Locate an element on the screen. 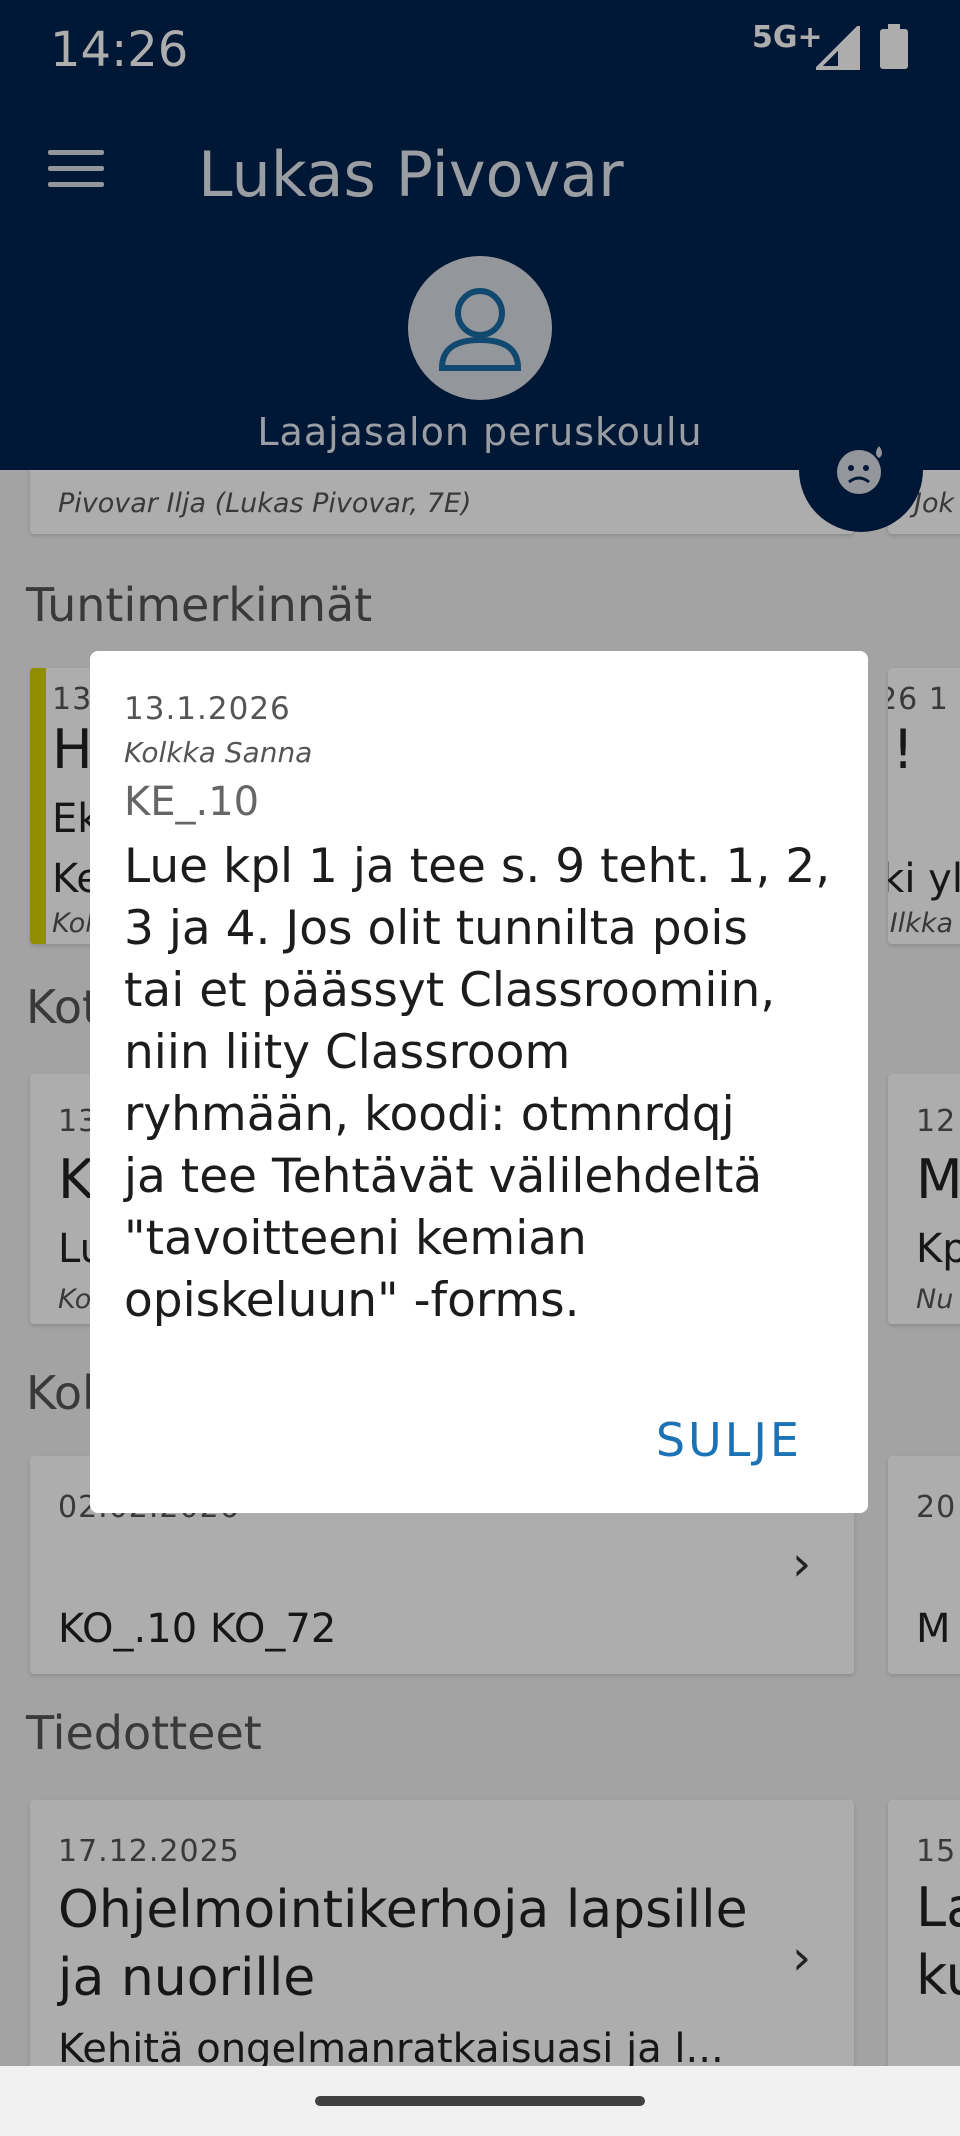 Image resolution: width=960 pixels, height=2136 pixels. gesture-handle is located at coordinates (480, 2101).